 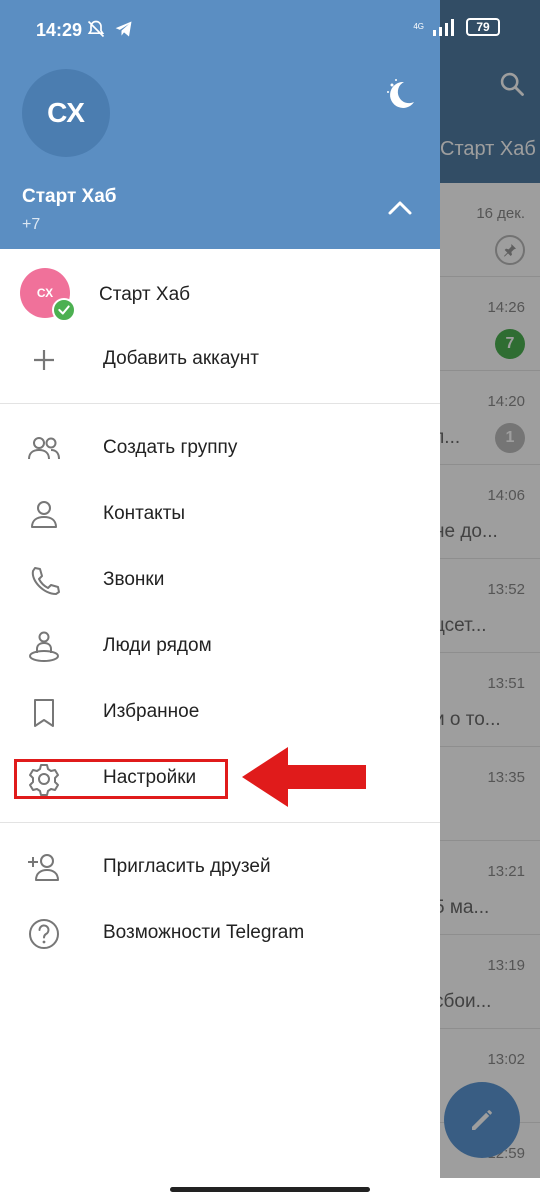 I want to click on arrow-left-icon, so click(x=304, y=777).